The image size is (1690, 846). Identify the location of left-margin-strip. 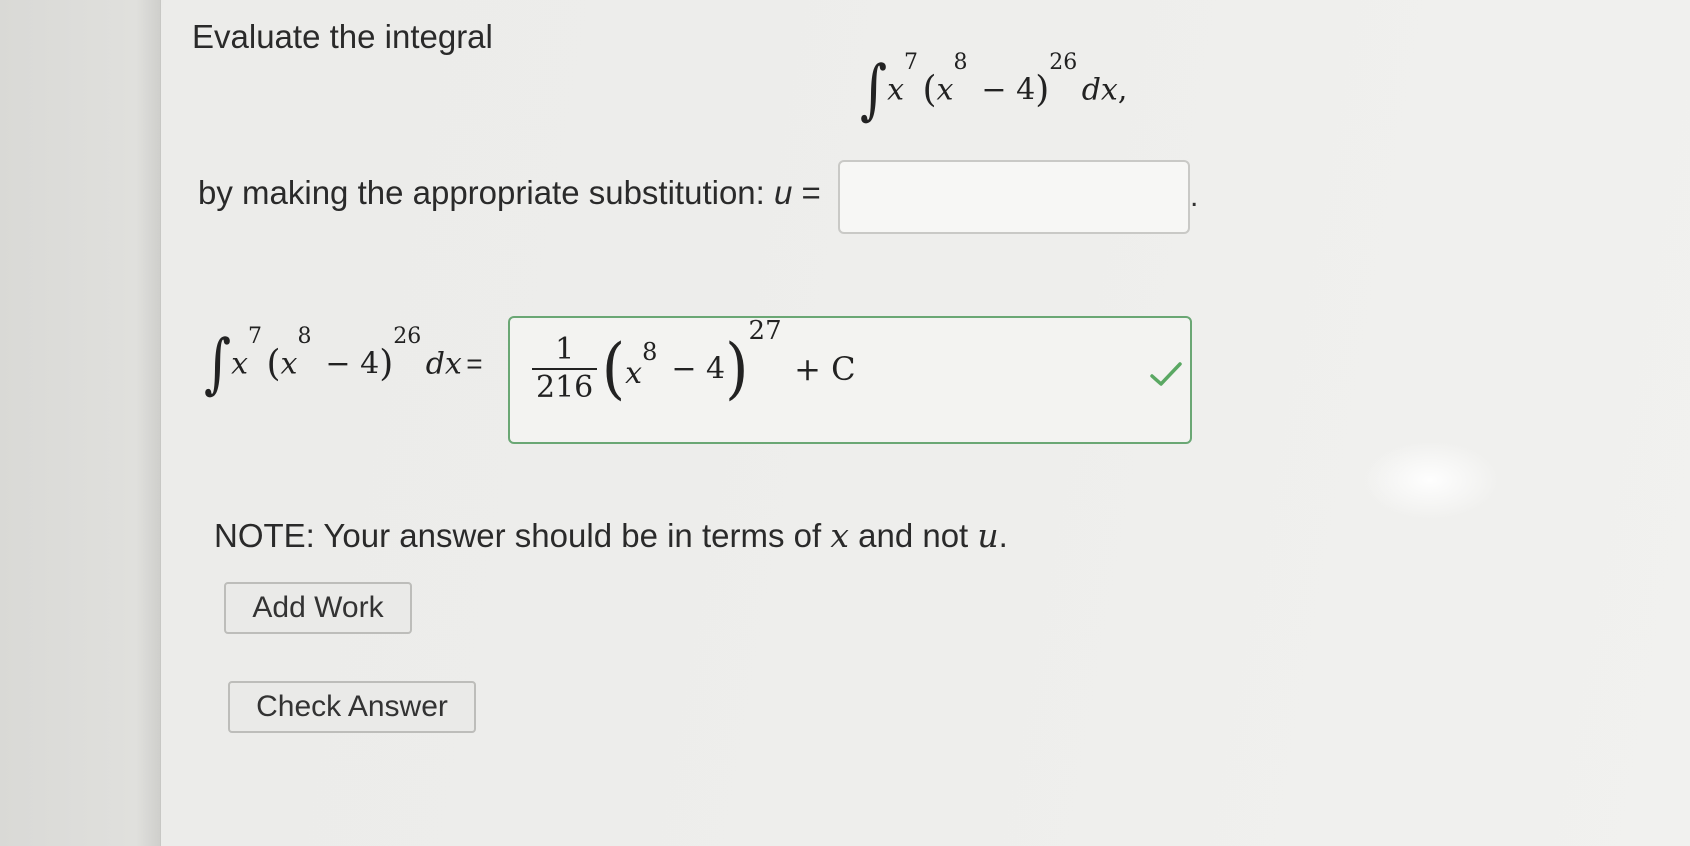
(80, 423).